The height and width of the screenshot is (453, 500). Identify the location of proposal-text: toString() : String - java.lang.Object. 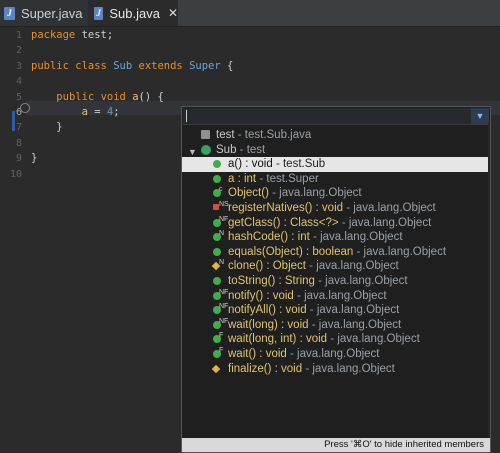
(318, 281).